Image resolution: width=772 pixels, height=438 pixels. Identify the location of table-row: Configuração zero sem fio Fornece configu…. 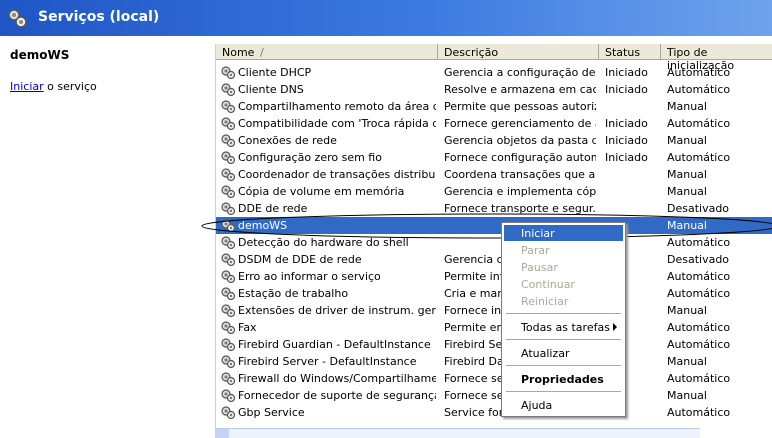
(494, 157).